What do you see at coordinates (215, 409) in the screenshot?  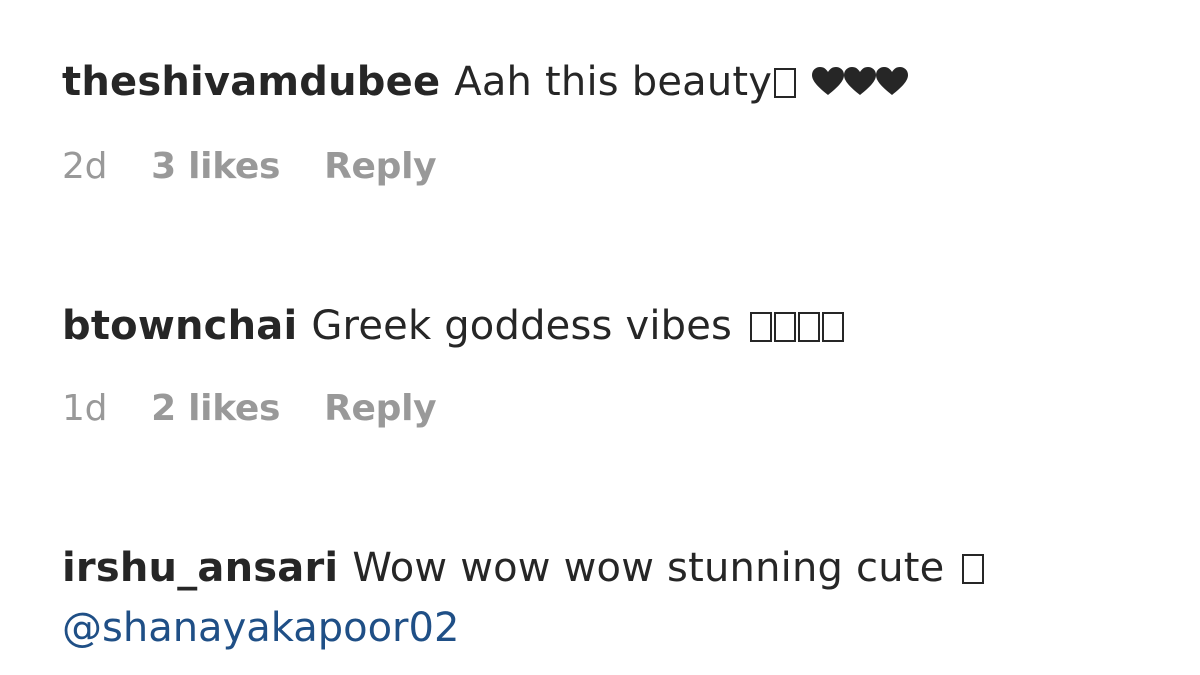 I see `comment-likes-link: 2 likes` at bounding box center [215, 409].